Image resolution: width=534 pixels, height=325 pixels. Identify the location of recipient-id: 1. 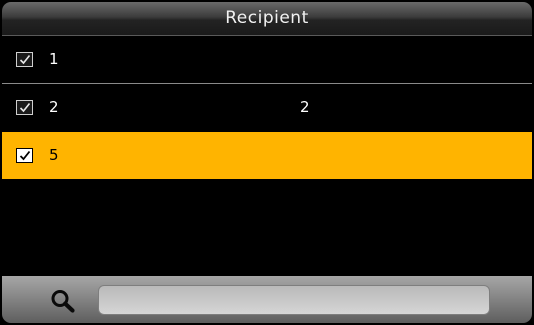
(54, 59).